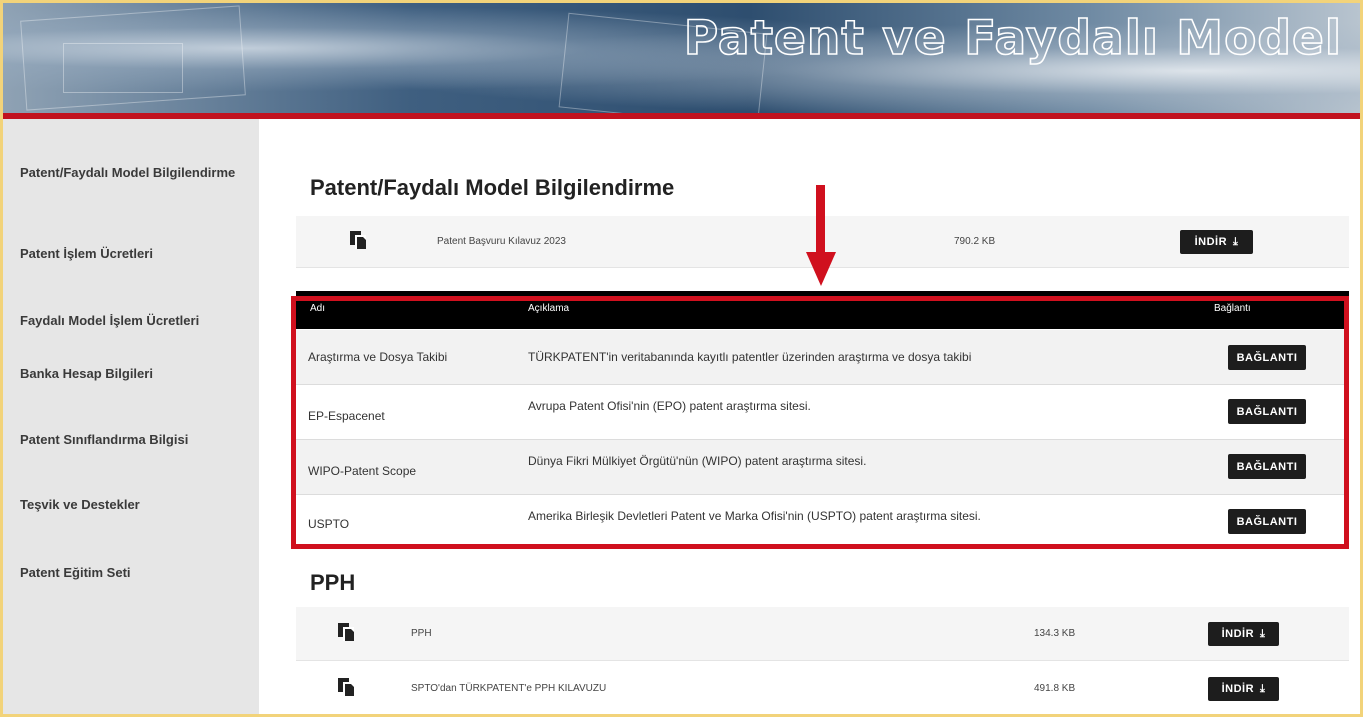 The width and height of the screenshot is (1363, 717). What do you see at coordinates (362, 471) in the screenshot?
I see `row-name: WIPO-Patent Scope` at bounding box center [362, 471].